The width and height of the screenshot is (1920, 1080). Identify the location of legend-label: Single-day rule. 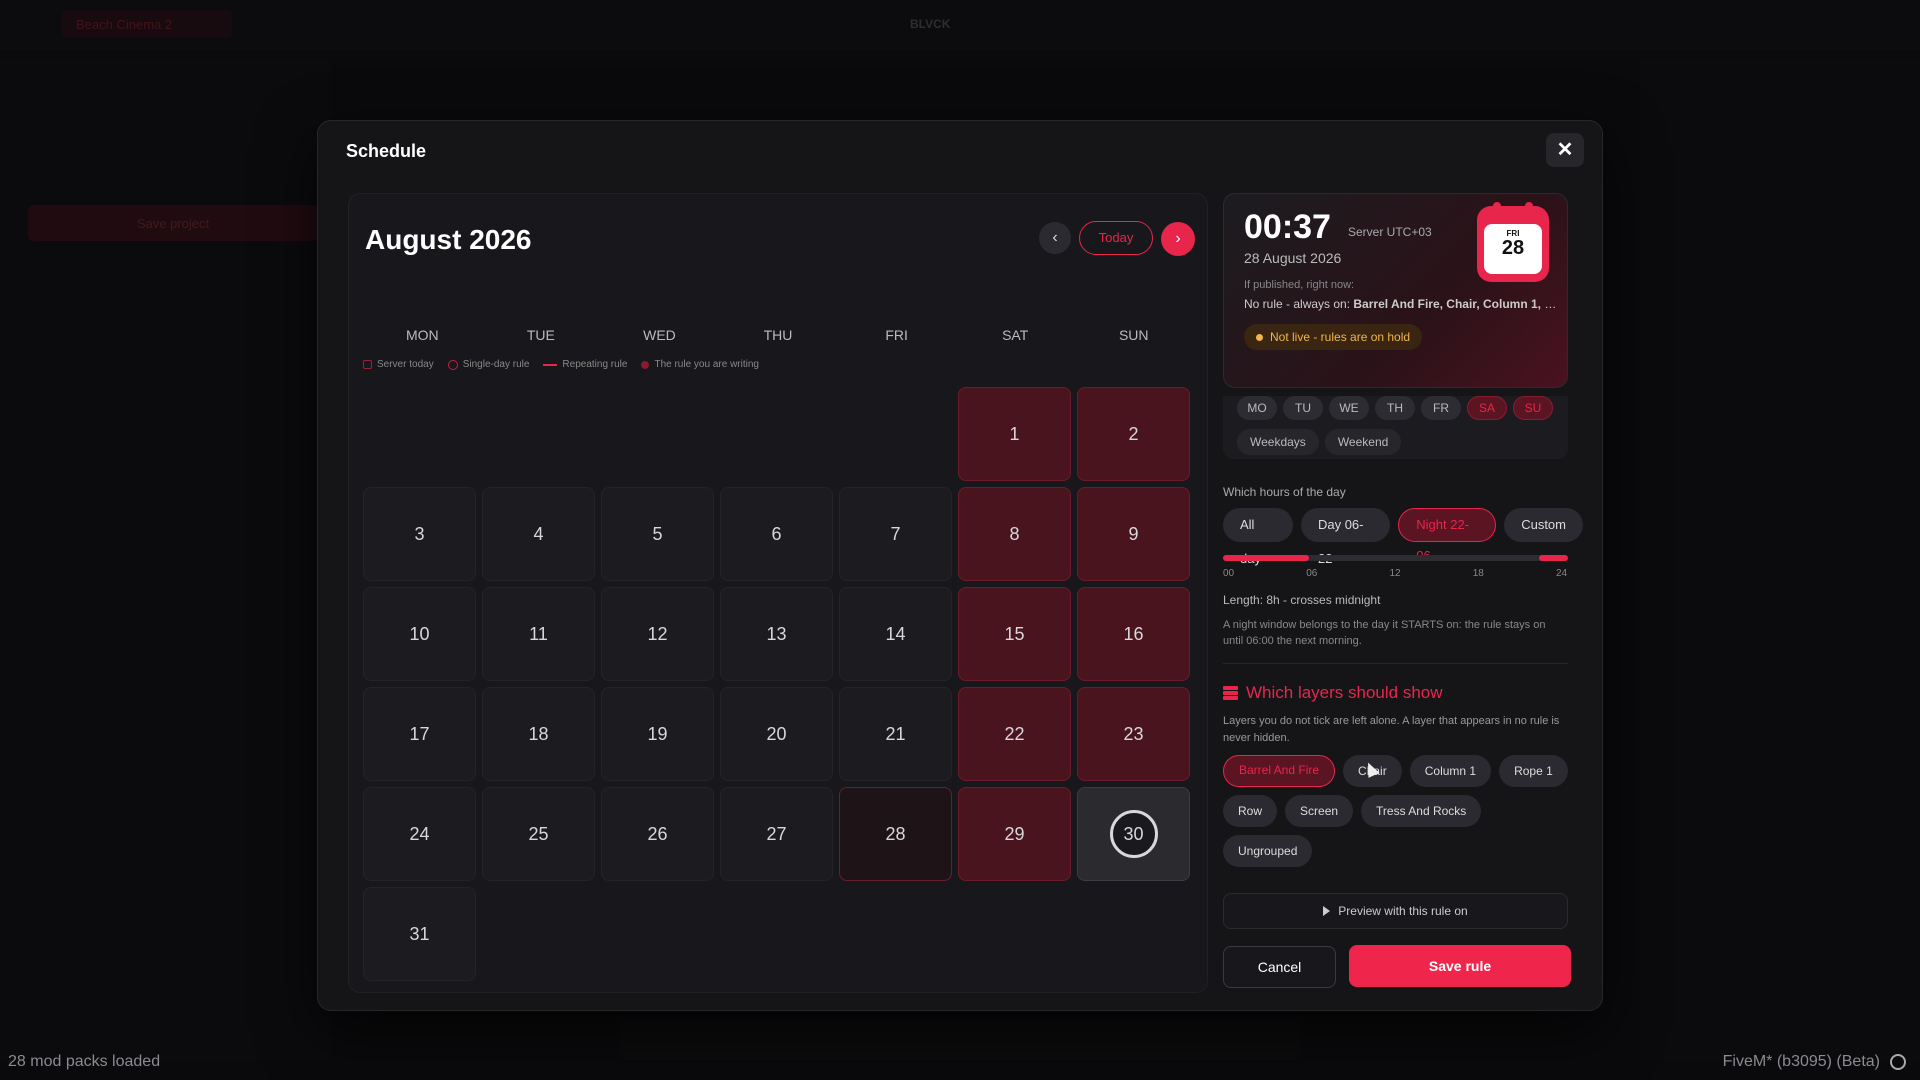
(496, 364).